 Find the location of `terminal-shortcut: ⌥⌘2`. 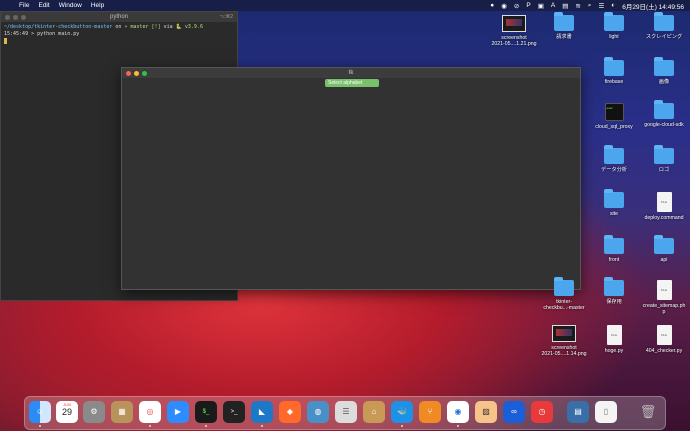

terminal-shortcut: ⌥⌘2 is located at coordinates (226, 17).